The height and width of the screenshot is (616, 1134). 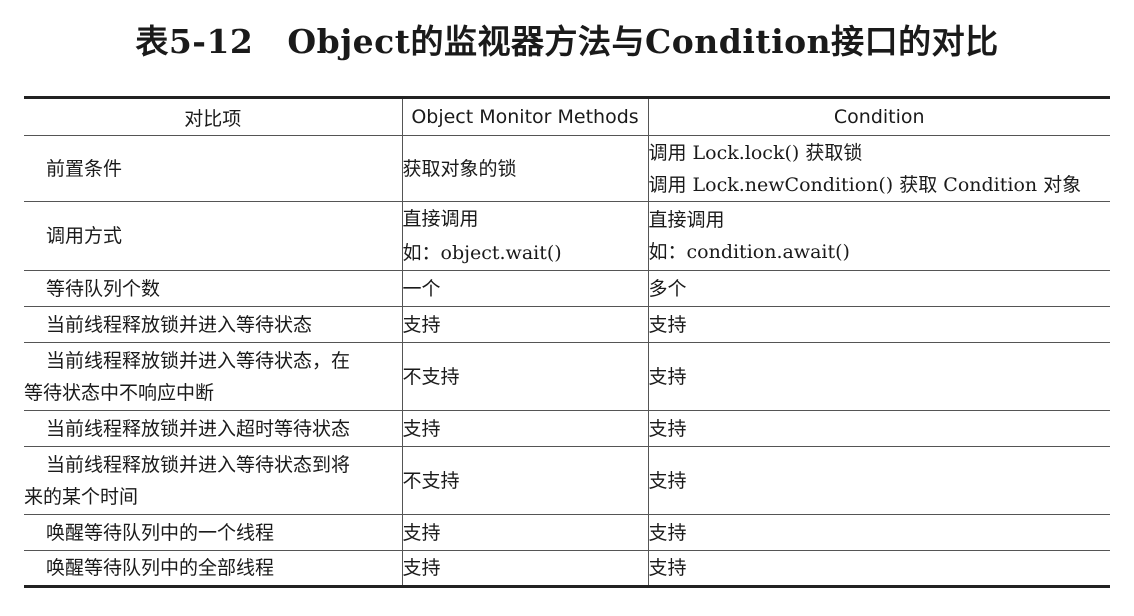 I want to click on feature-text: 唤醒等待队列中的全部线程, so click(x=160, y=568).